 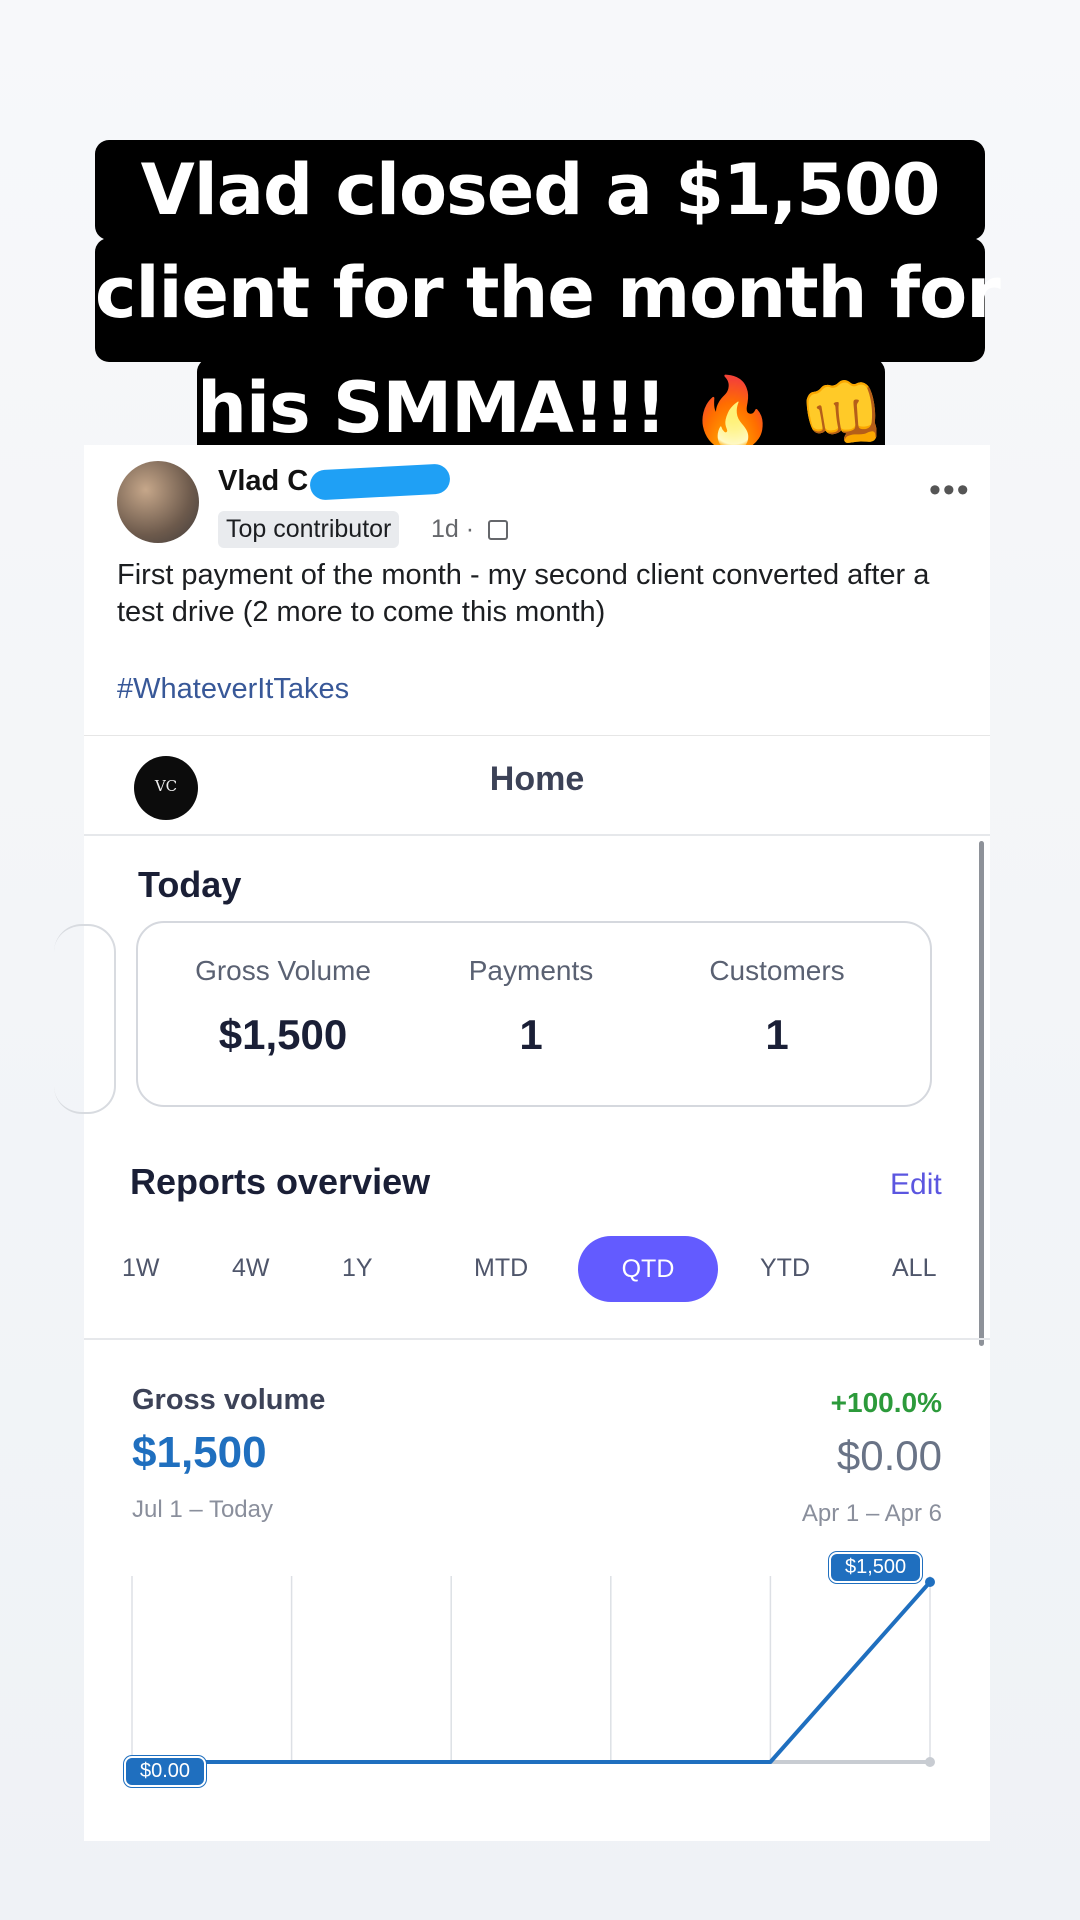 What do you see at coordinates (309, 529) in the screenshot?
I see `top-contributor-badge: Top contributor` at bounding box center [309, 529].